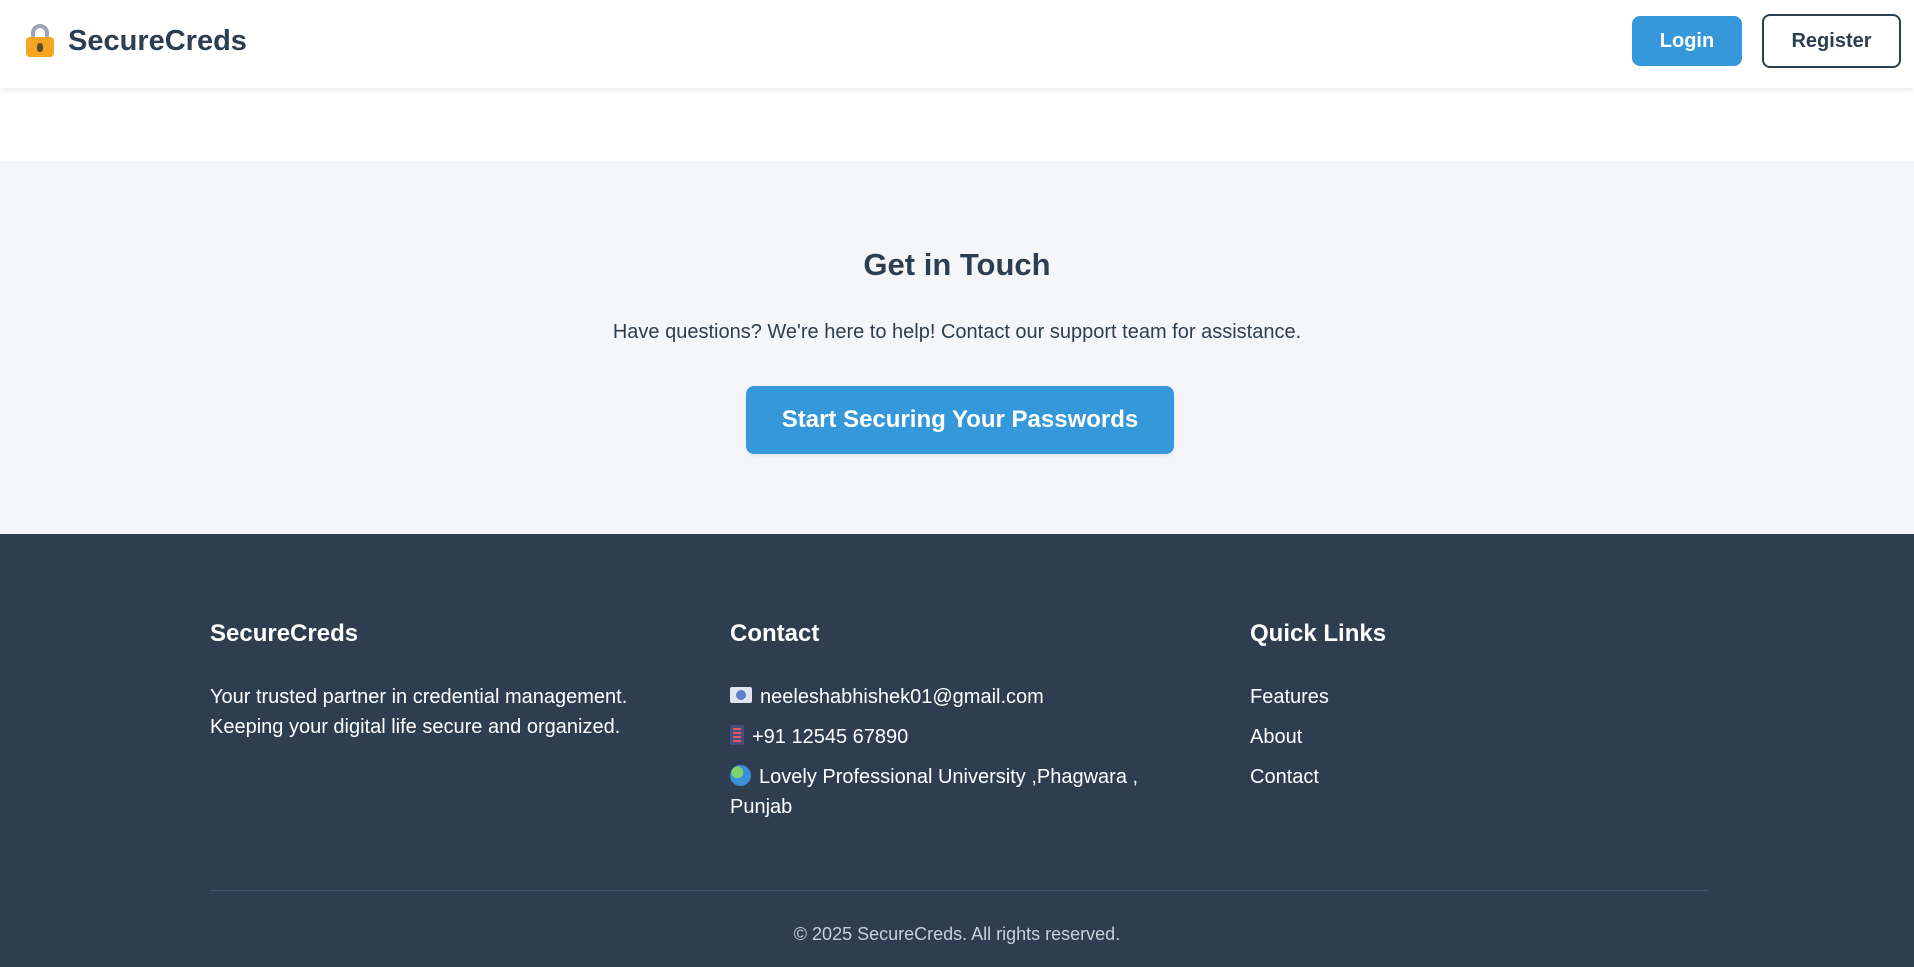  What do you see at coordinates (1831, 41) in the screenshot?
I see `register-button: Register` at bounding box center [1831, 41].